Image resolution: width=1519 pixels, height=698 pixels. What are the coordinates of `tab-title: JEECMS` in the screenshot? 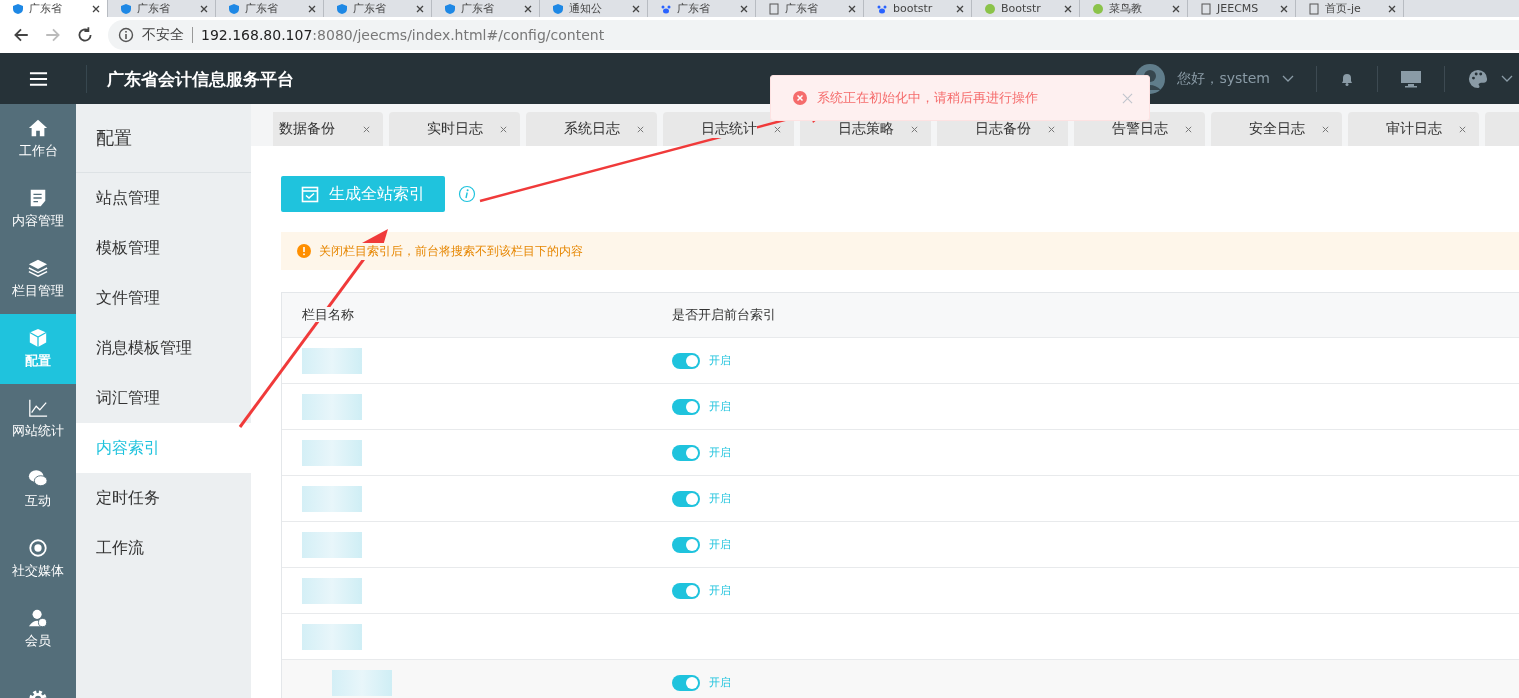 It's located at (1238, 8).